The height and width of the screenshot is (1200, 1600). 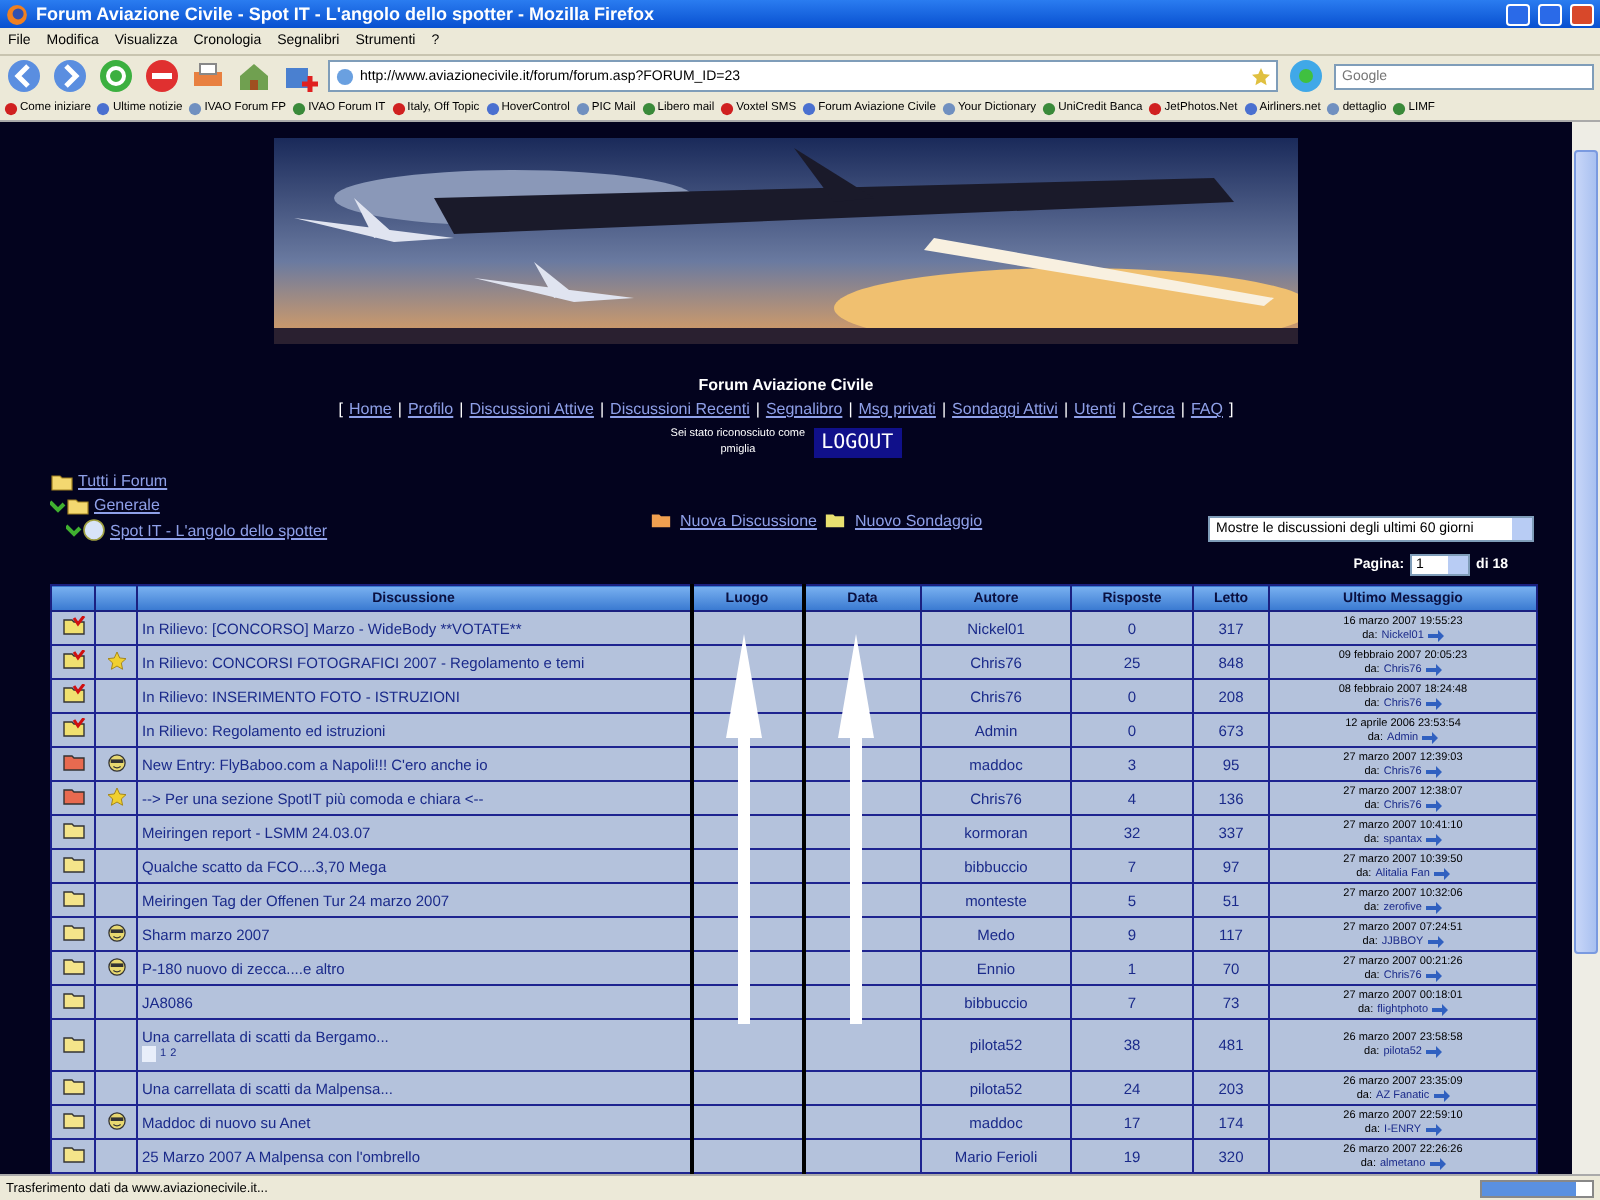 I want to click on forward-icon, so click(x=70, y=76).